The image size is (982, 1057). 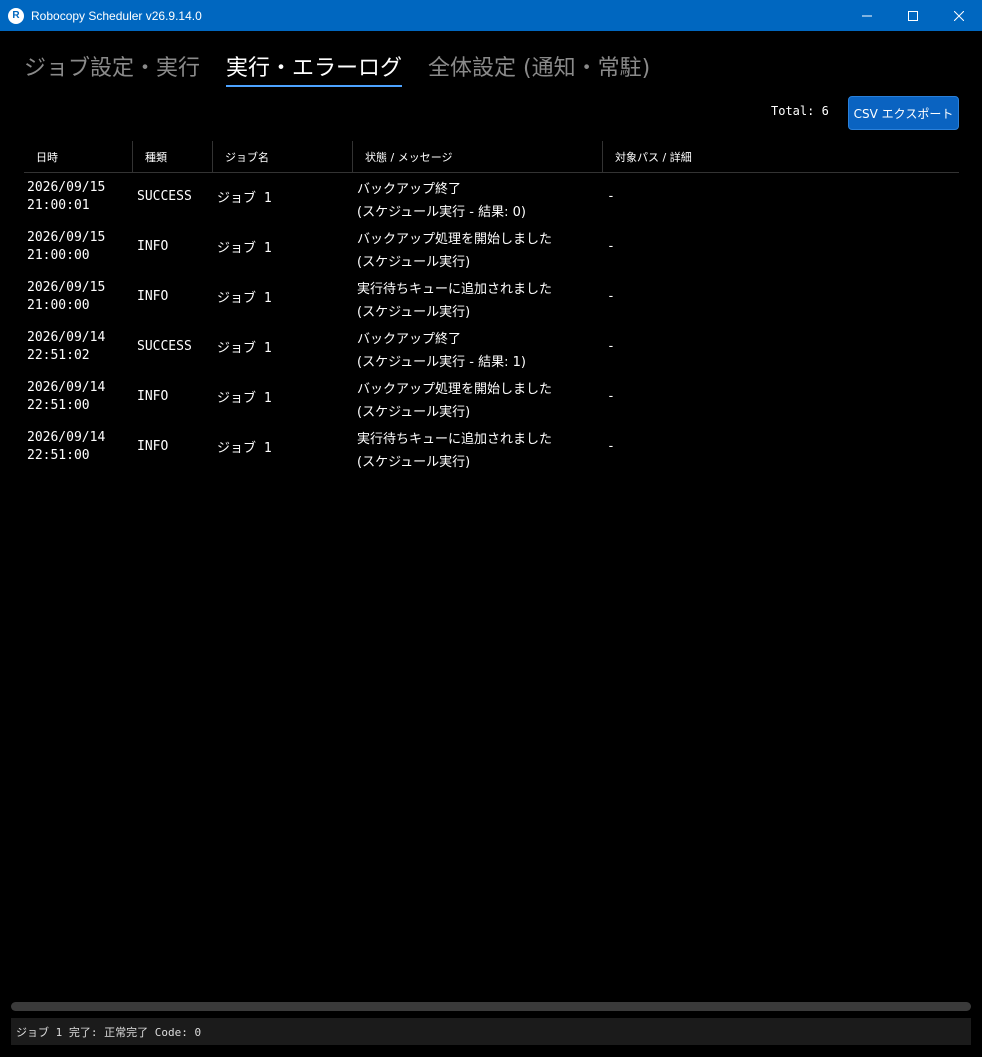 I want to click on total-count: Total: 6, so click(x=800, y=111).